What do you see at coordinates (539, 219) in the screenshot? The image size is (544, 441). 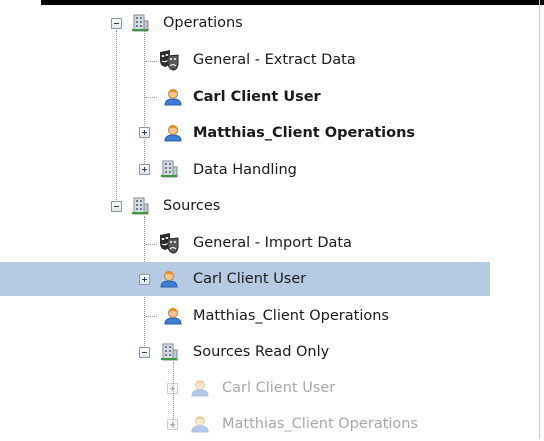 I see `panel-border` at bounding box center [539, 219].